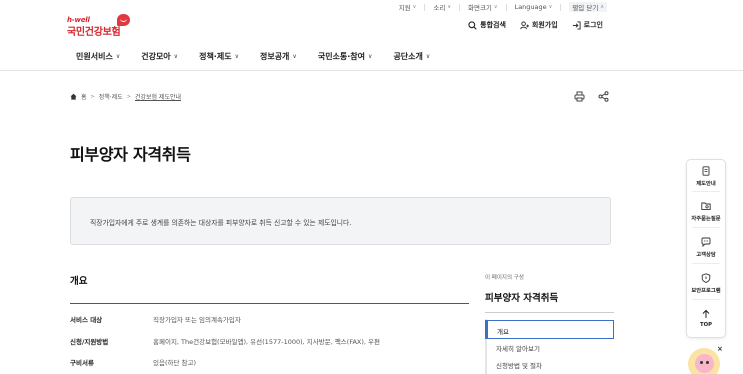 The image size is (743, 374). What do you see at coordinates (503, 7) in the screenshot?
I see `utility-bar: 지원 ∨ 소리 ∨ 화면크기 ∨ Language ∨ 펼입 닫기 ∧` at bounding box center [503, 7].